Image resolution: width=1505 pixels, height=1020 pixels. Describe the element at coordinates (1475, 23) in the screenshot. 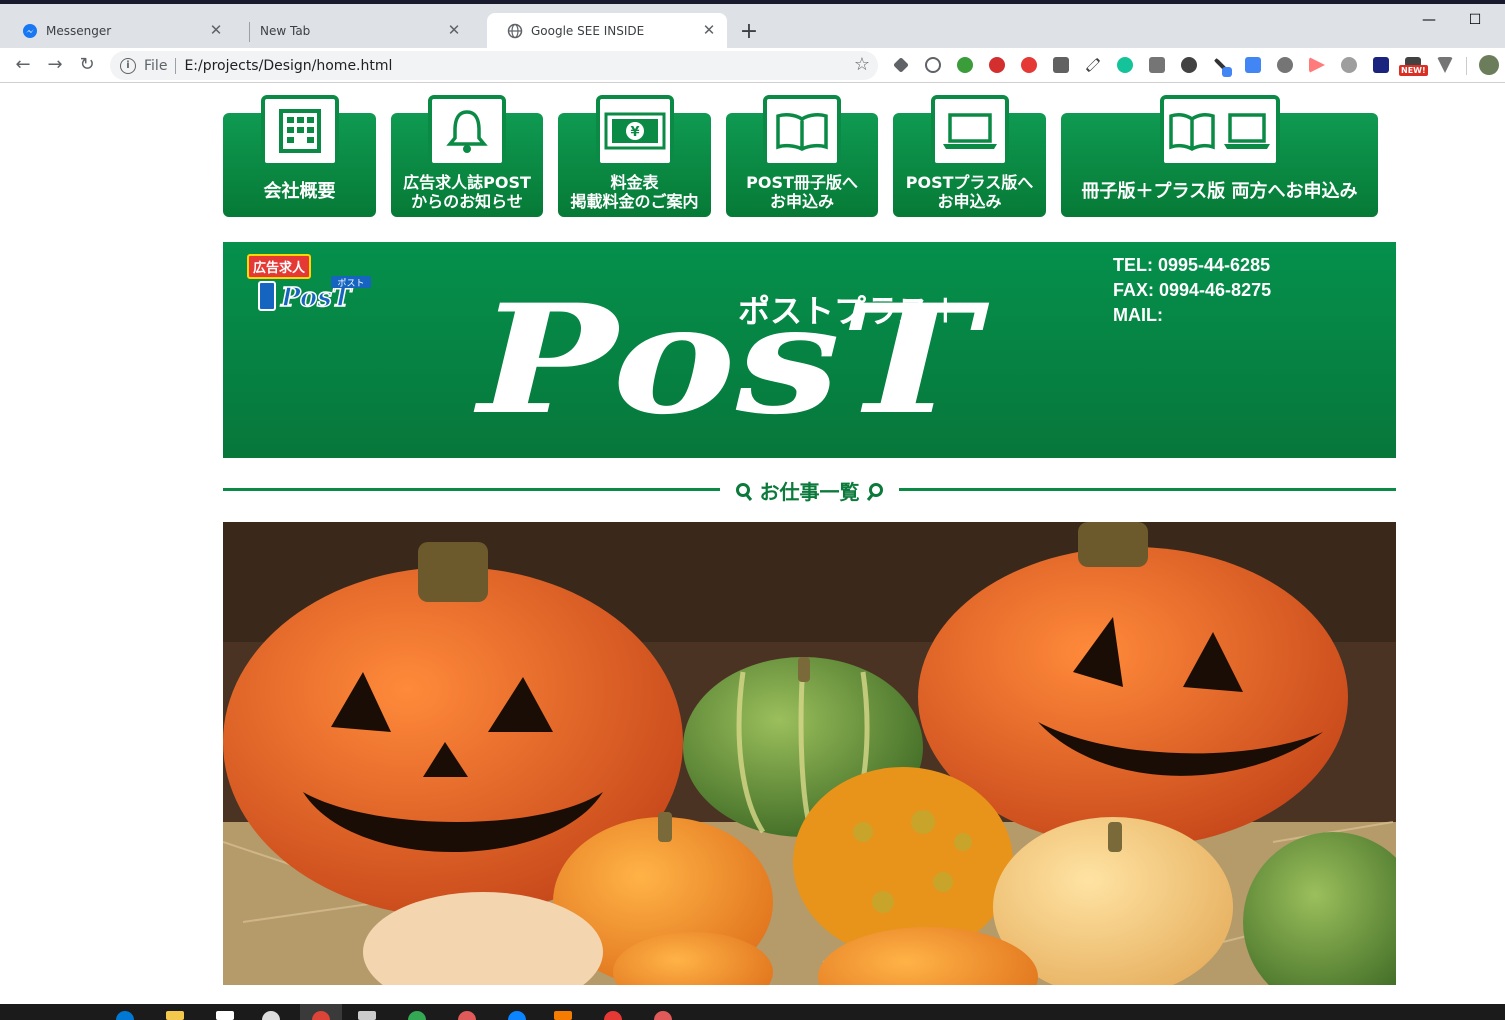

I see `maximize-button: ☐` at that location.